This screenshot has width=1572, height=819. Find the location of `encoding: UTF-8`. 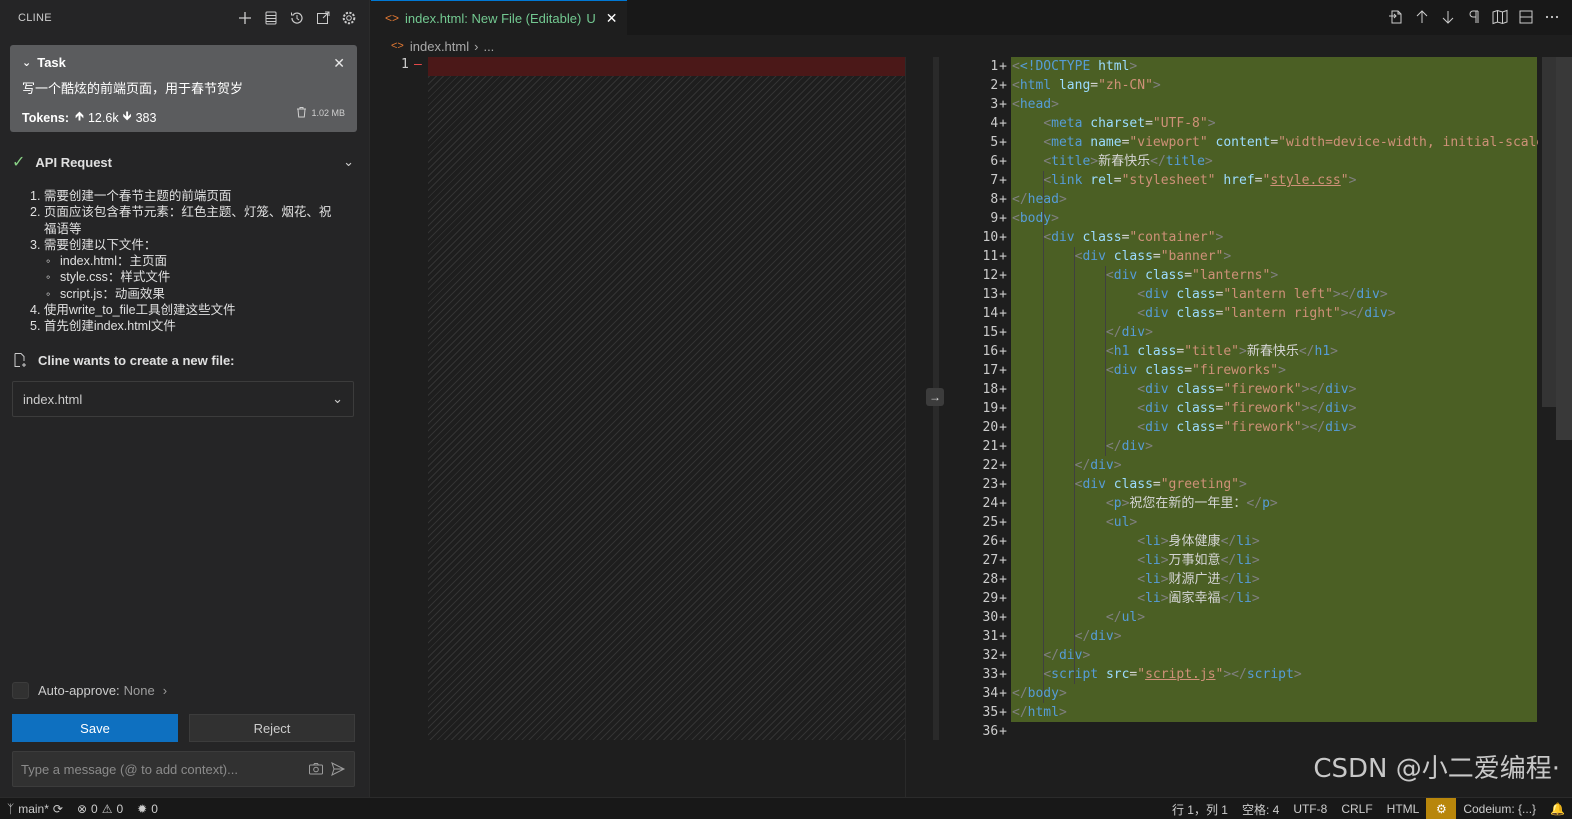

encoding: UTF-8 is located at coordinates (1310, 808).